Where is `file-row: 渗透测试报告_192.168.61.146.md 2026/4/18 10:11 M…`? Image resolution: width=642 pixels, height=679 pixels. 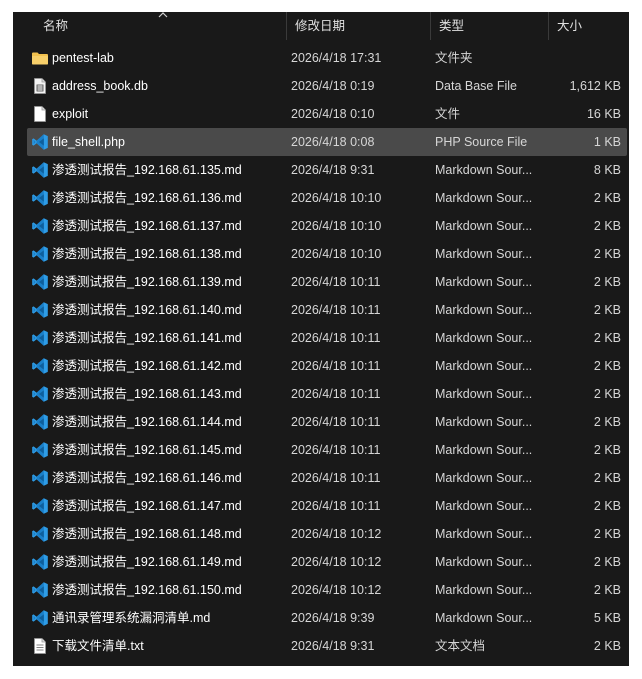 file-row: 渗透测试报告_192.168.61.146.md 2026/4/18 10:11 M… is located at coordinates (327, 478).